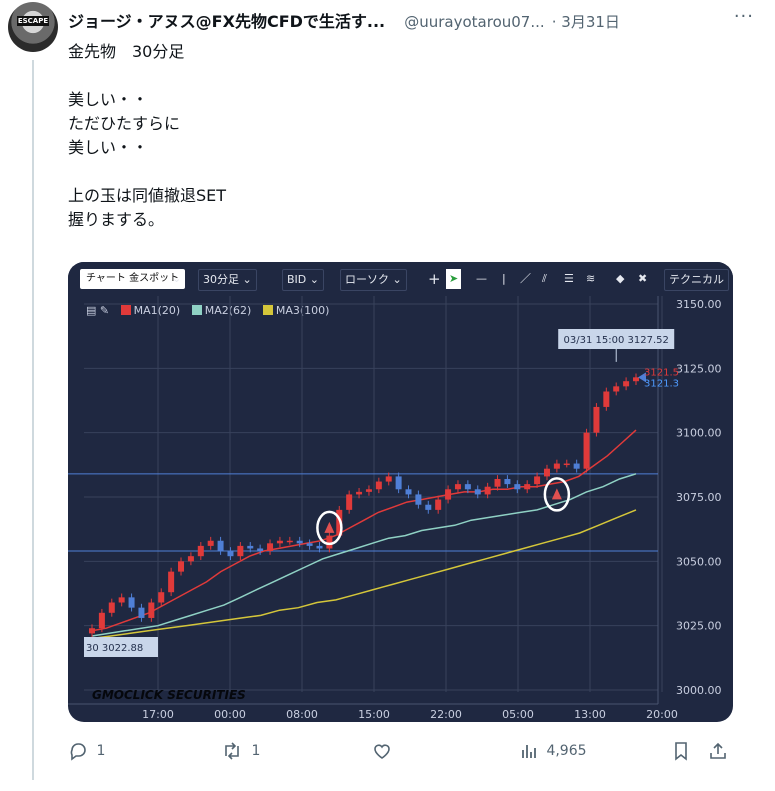 The height and width of the screenshot is (791, 775). I want to click on eraser-icon: ◆, so click(620, 279).